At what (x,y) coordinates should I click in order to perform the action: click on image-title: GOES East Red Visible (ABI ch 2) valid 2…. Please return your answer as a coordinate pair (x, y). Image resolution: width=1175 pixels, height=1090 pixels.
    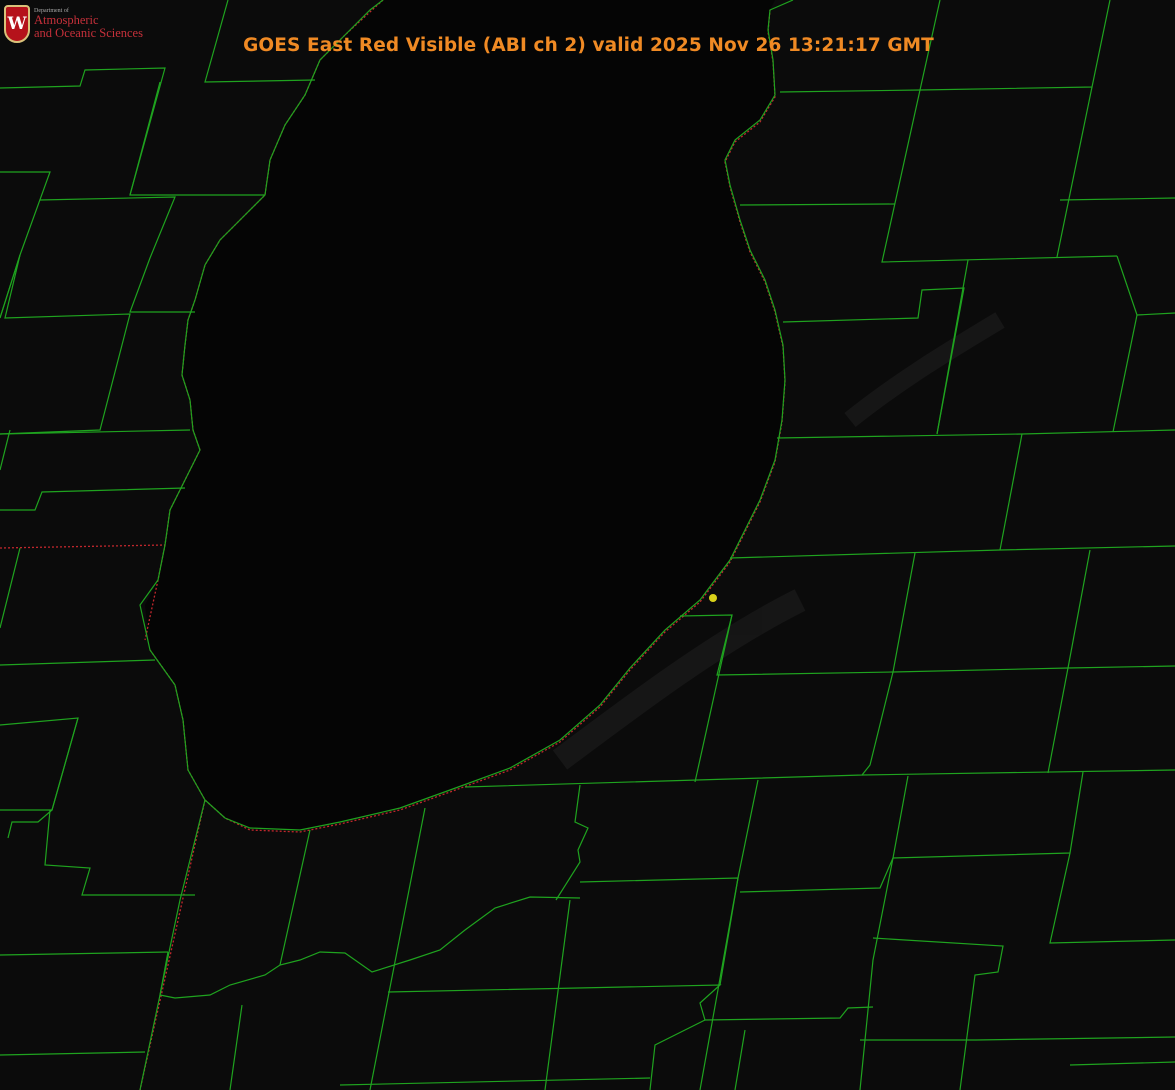
    Looking at the image, I should click on (587, 45).